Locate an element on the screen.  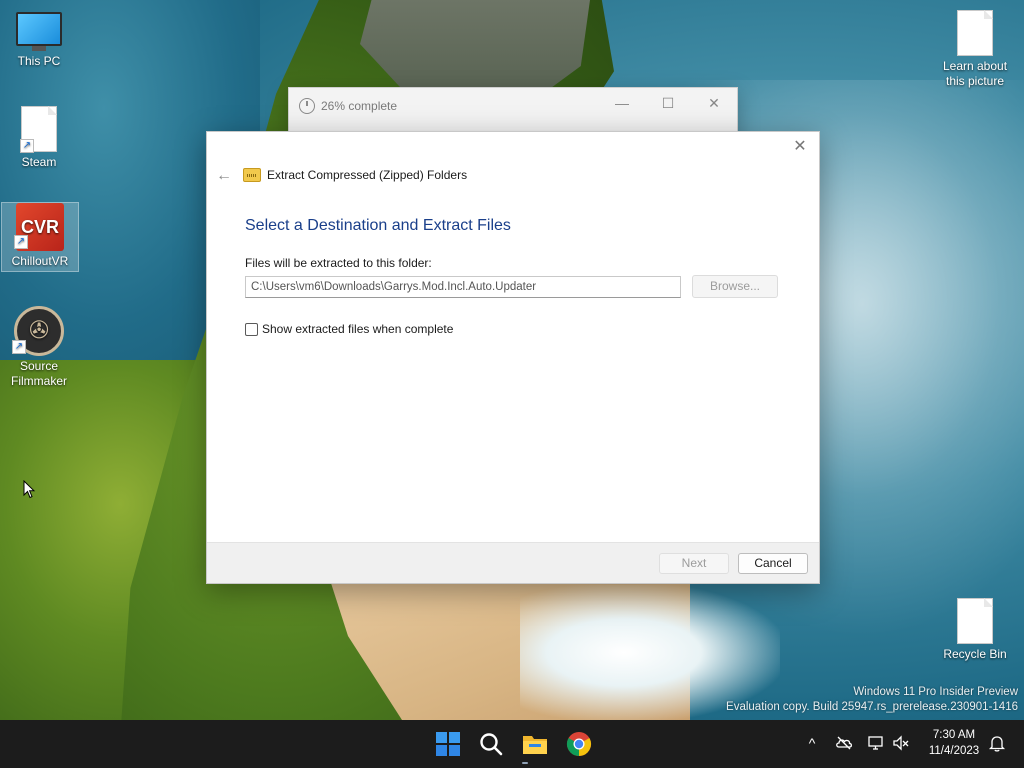
active-app-indicator is located at coordinates (525, 763).